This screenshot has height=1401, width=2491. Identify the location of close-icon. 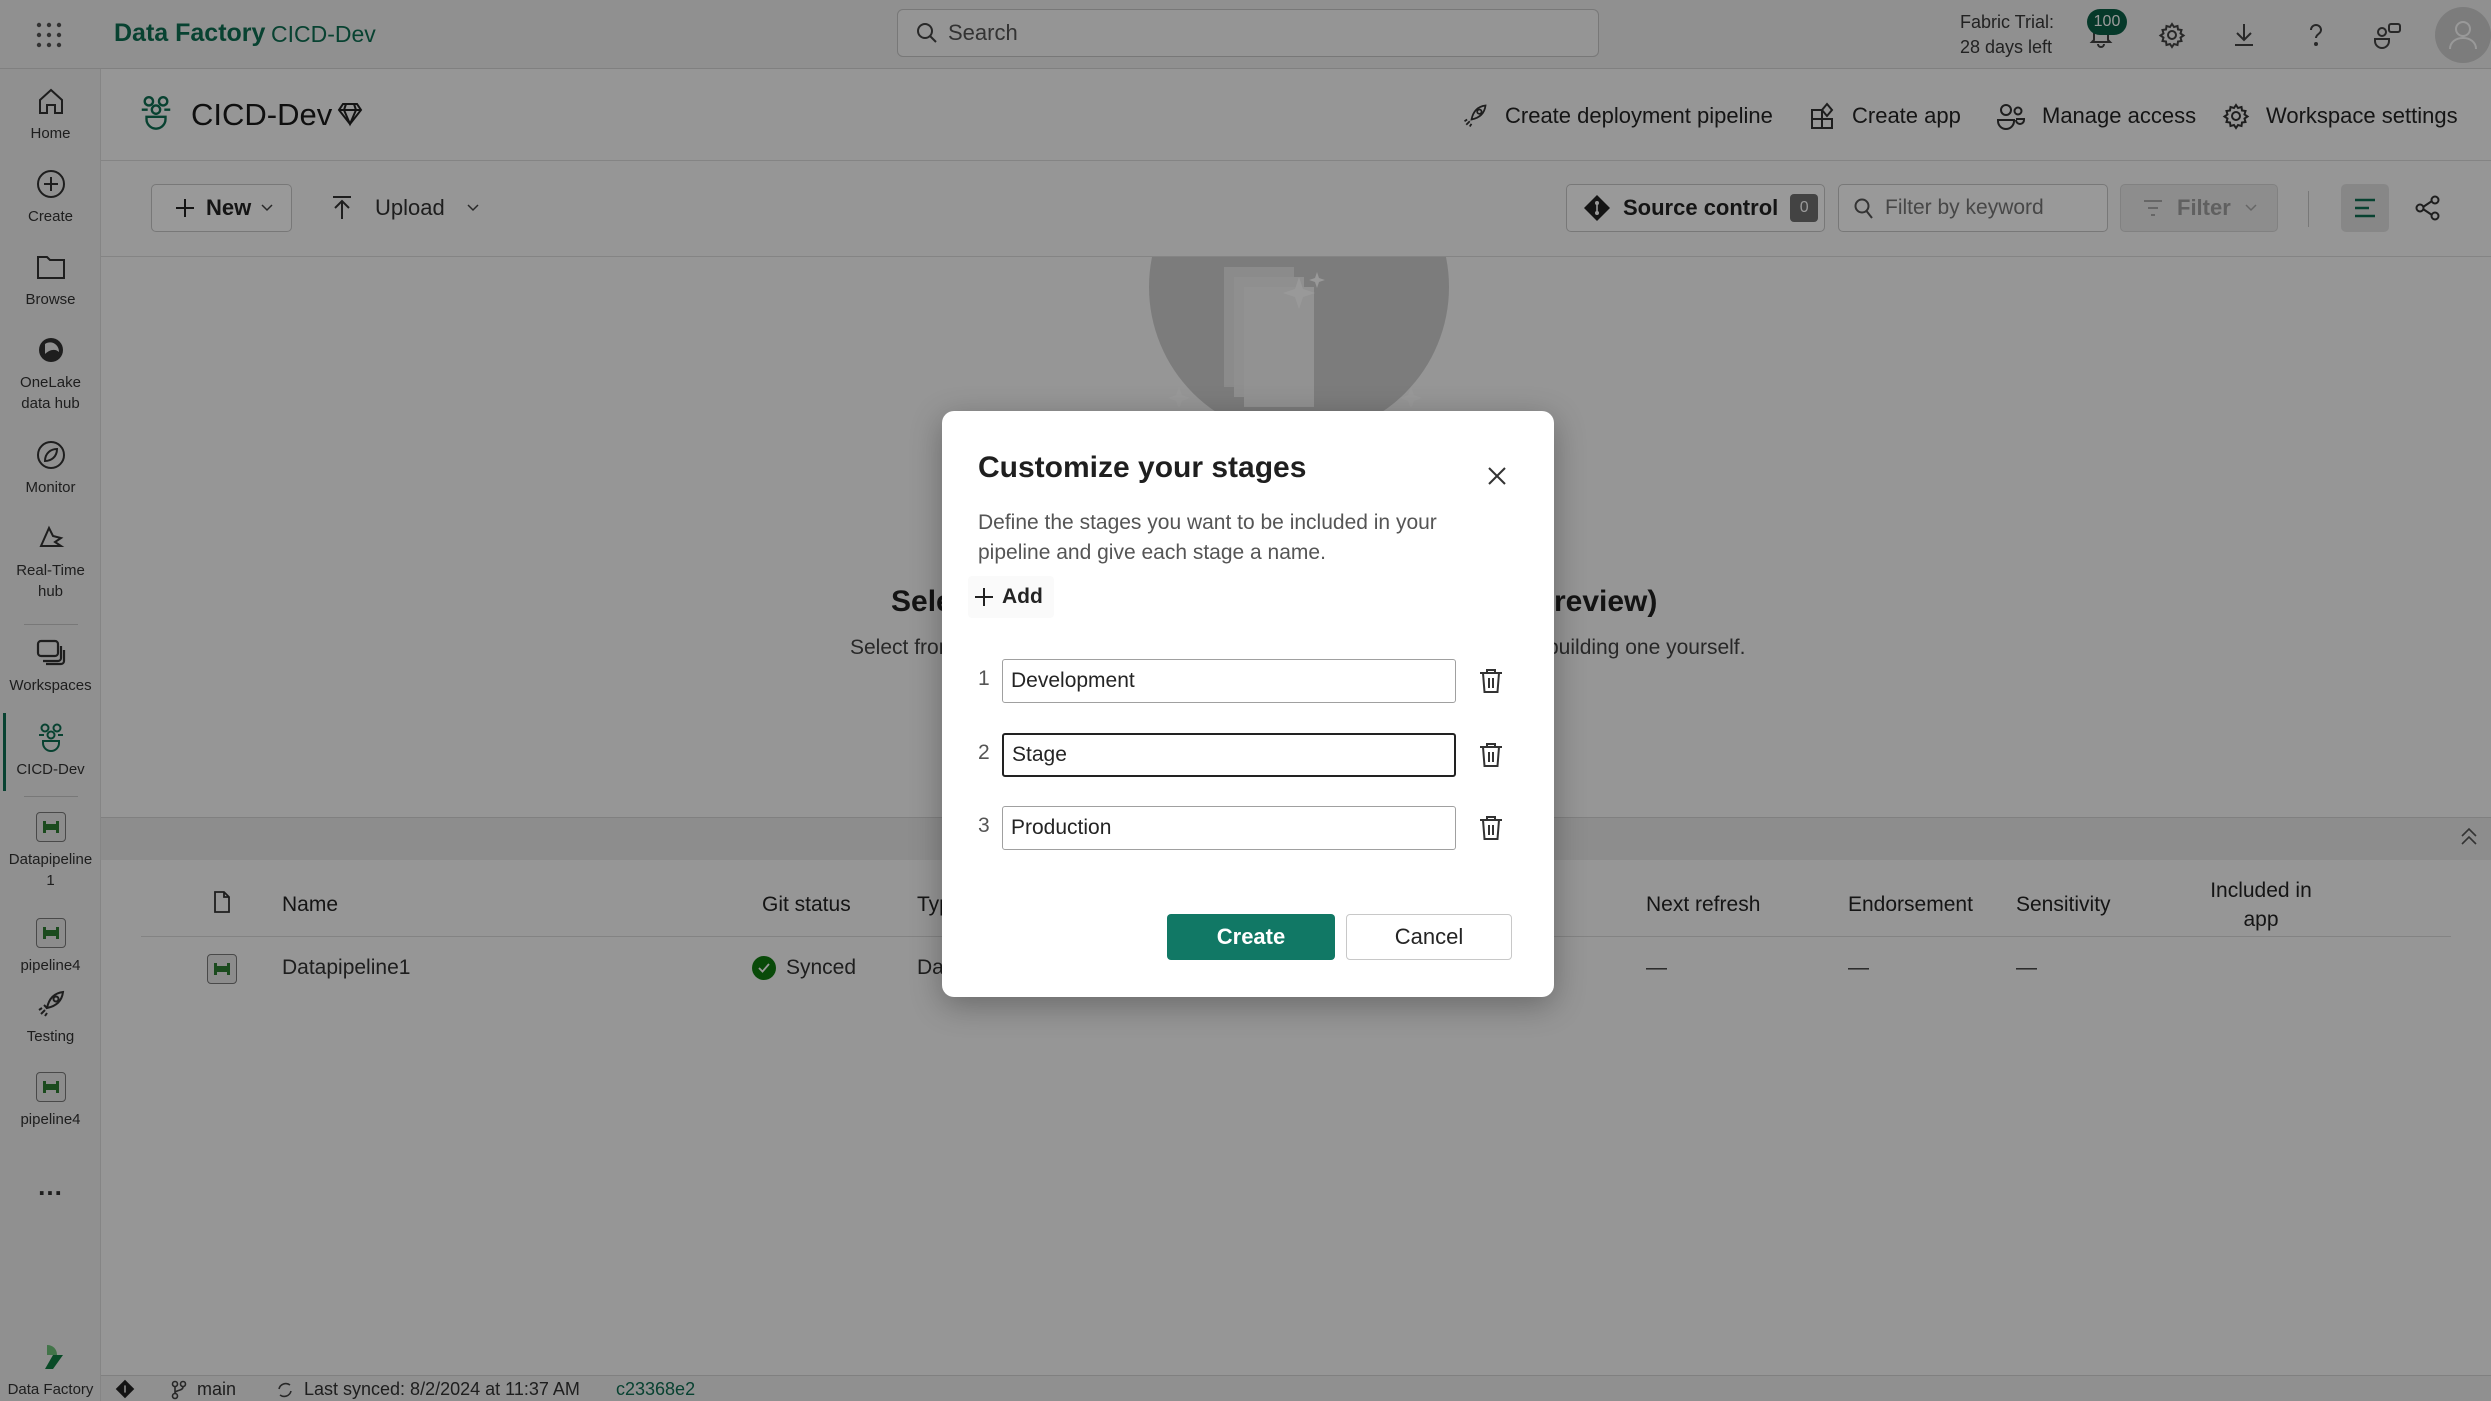
(1497, 476).